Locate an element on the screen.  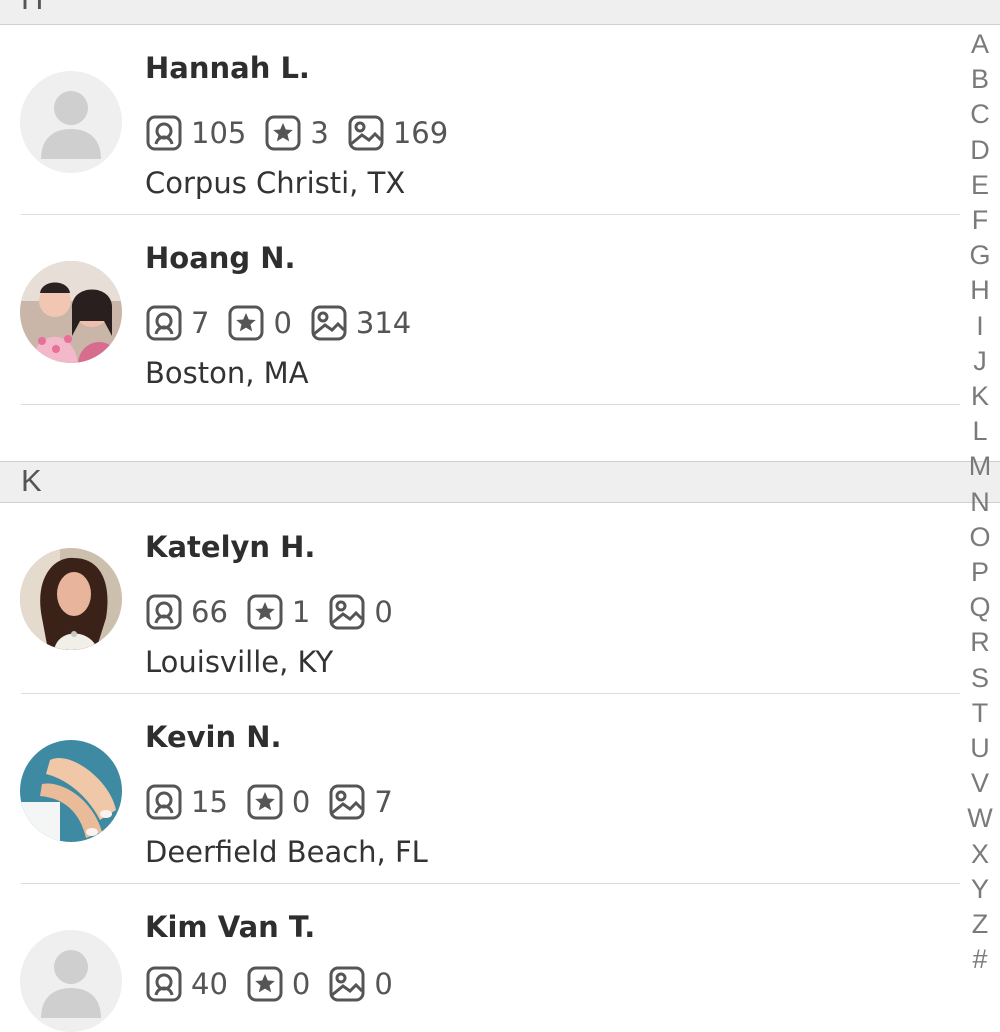
section-header-h: H is located at coordinates (500, 12).